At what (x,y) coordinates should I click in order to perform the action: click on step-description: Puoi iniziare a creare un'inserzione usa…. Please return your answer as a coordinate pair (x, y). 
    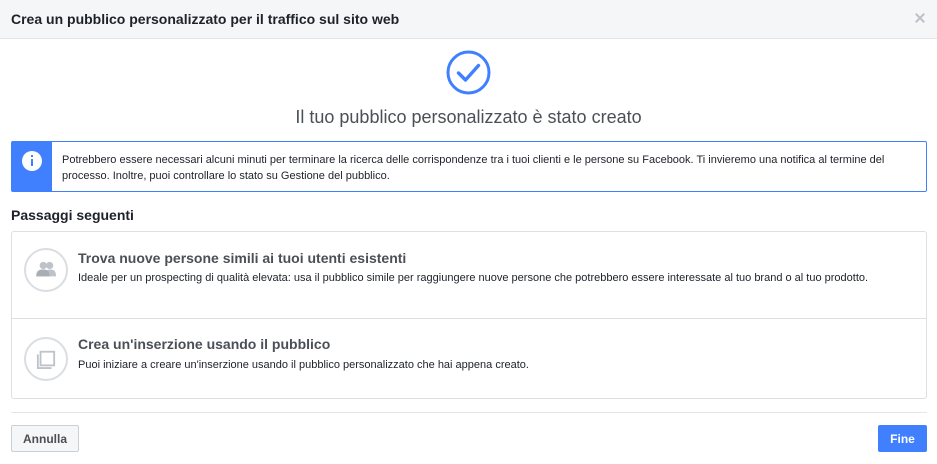
    Looking at the image, I should click on (303, 365).